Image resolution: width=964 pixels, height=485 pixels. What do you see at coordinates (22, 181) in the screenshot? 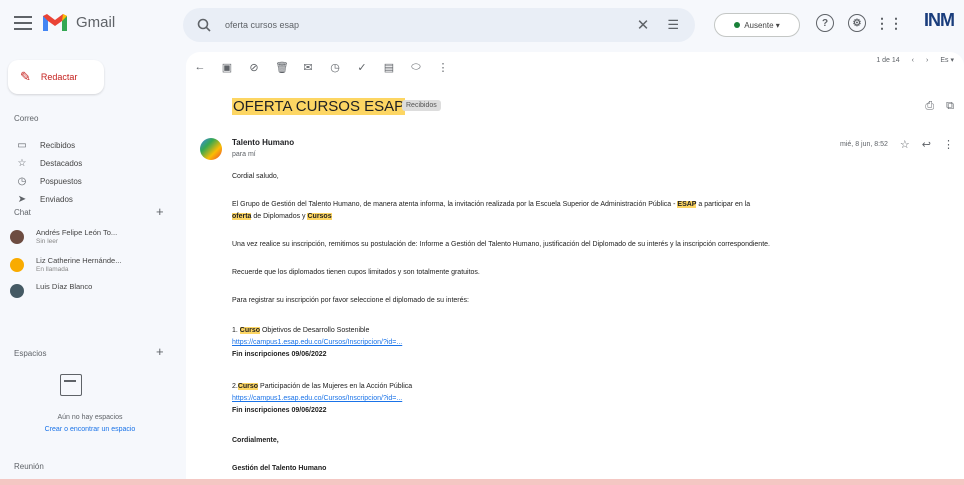
I see `clock-icon: ◷` at bounding box center [22, 181].